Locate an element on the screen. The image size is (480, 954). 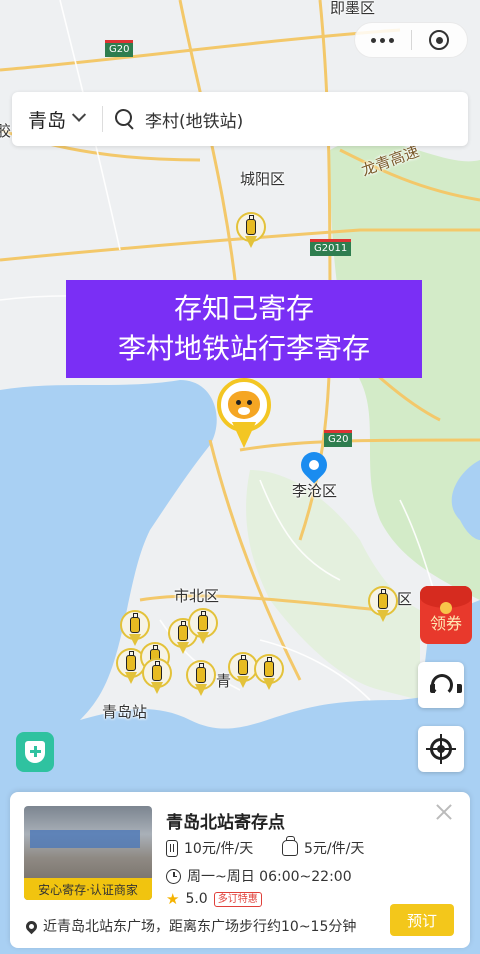
chevron-down-icon is located at coordinates (79, 114).